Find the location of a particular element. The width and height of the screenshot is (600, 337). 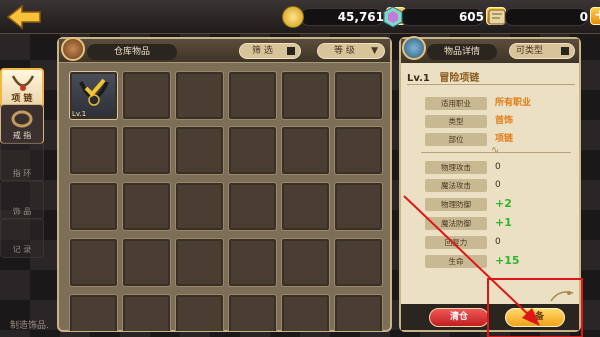

warehouse-title: 仓库物品 is located at coordinates (132, 52).